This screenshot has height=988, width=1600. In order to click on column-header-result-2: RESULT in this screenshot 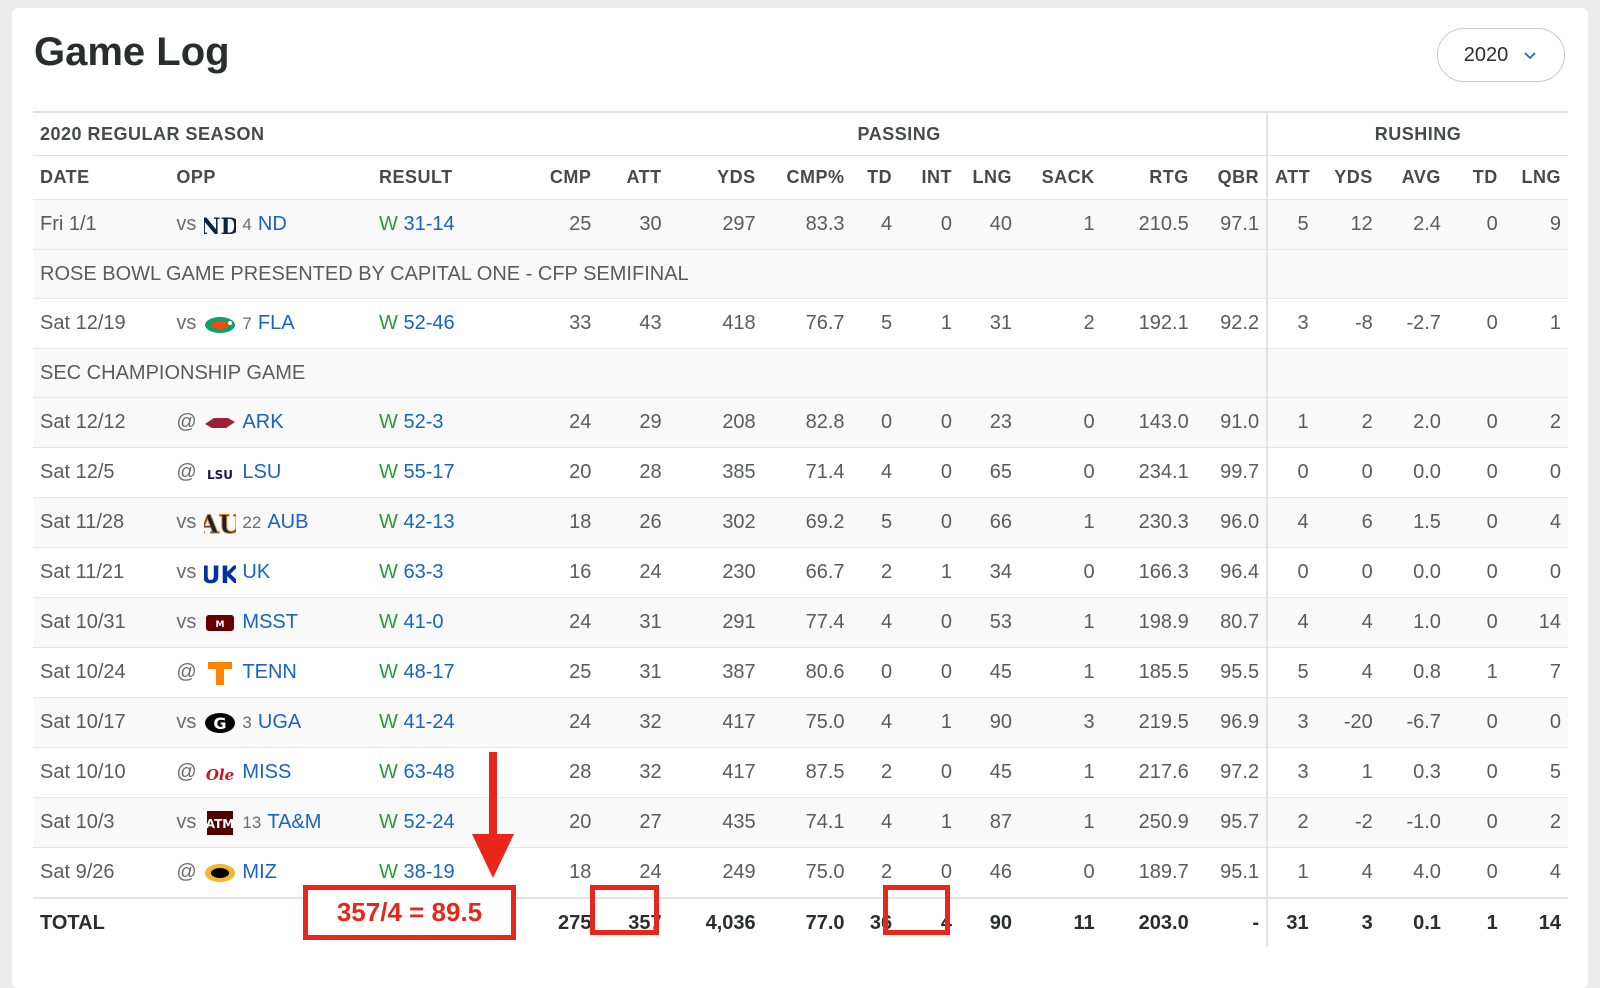, I will do `click(452, 177)`.